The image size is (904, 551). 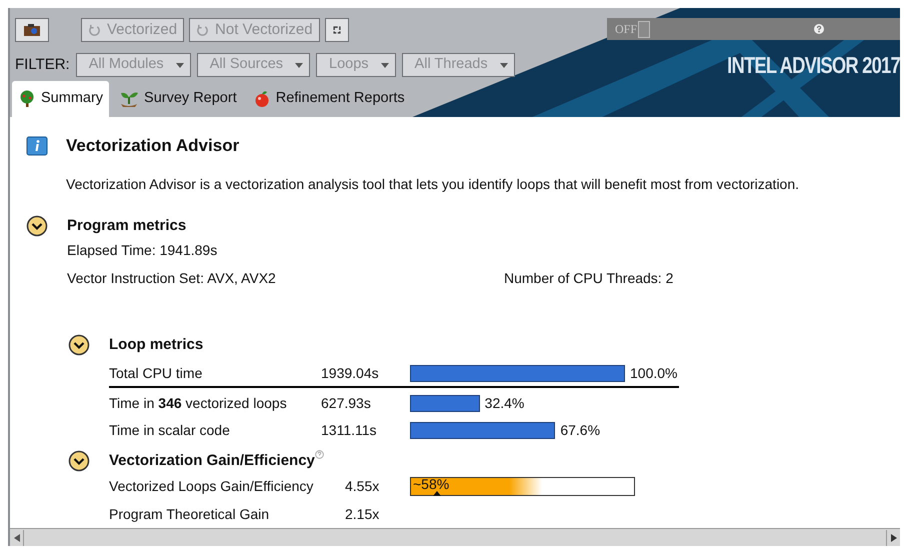 I want to click on tab: Summary, so click(x=61, y=99).